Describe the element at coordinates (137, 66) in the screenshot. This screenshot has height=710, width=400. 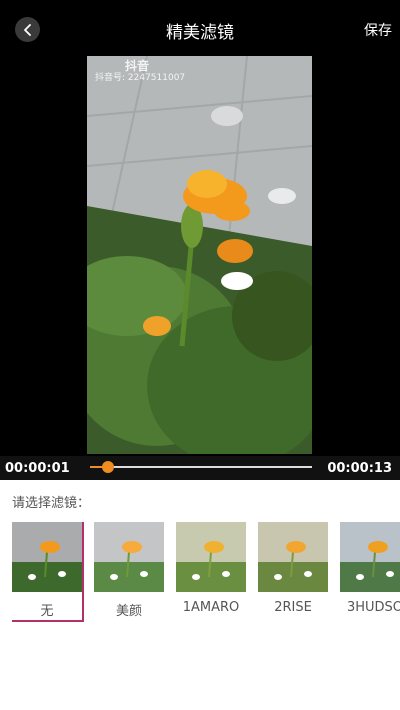
I see `watermark-brand: 抖音` at that location.